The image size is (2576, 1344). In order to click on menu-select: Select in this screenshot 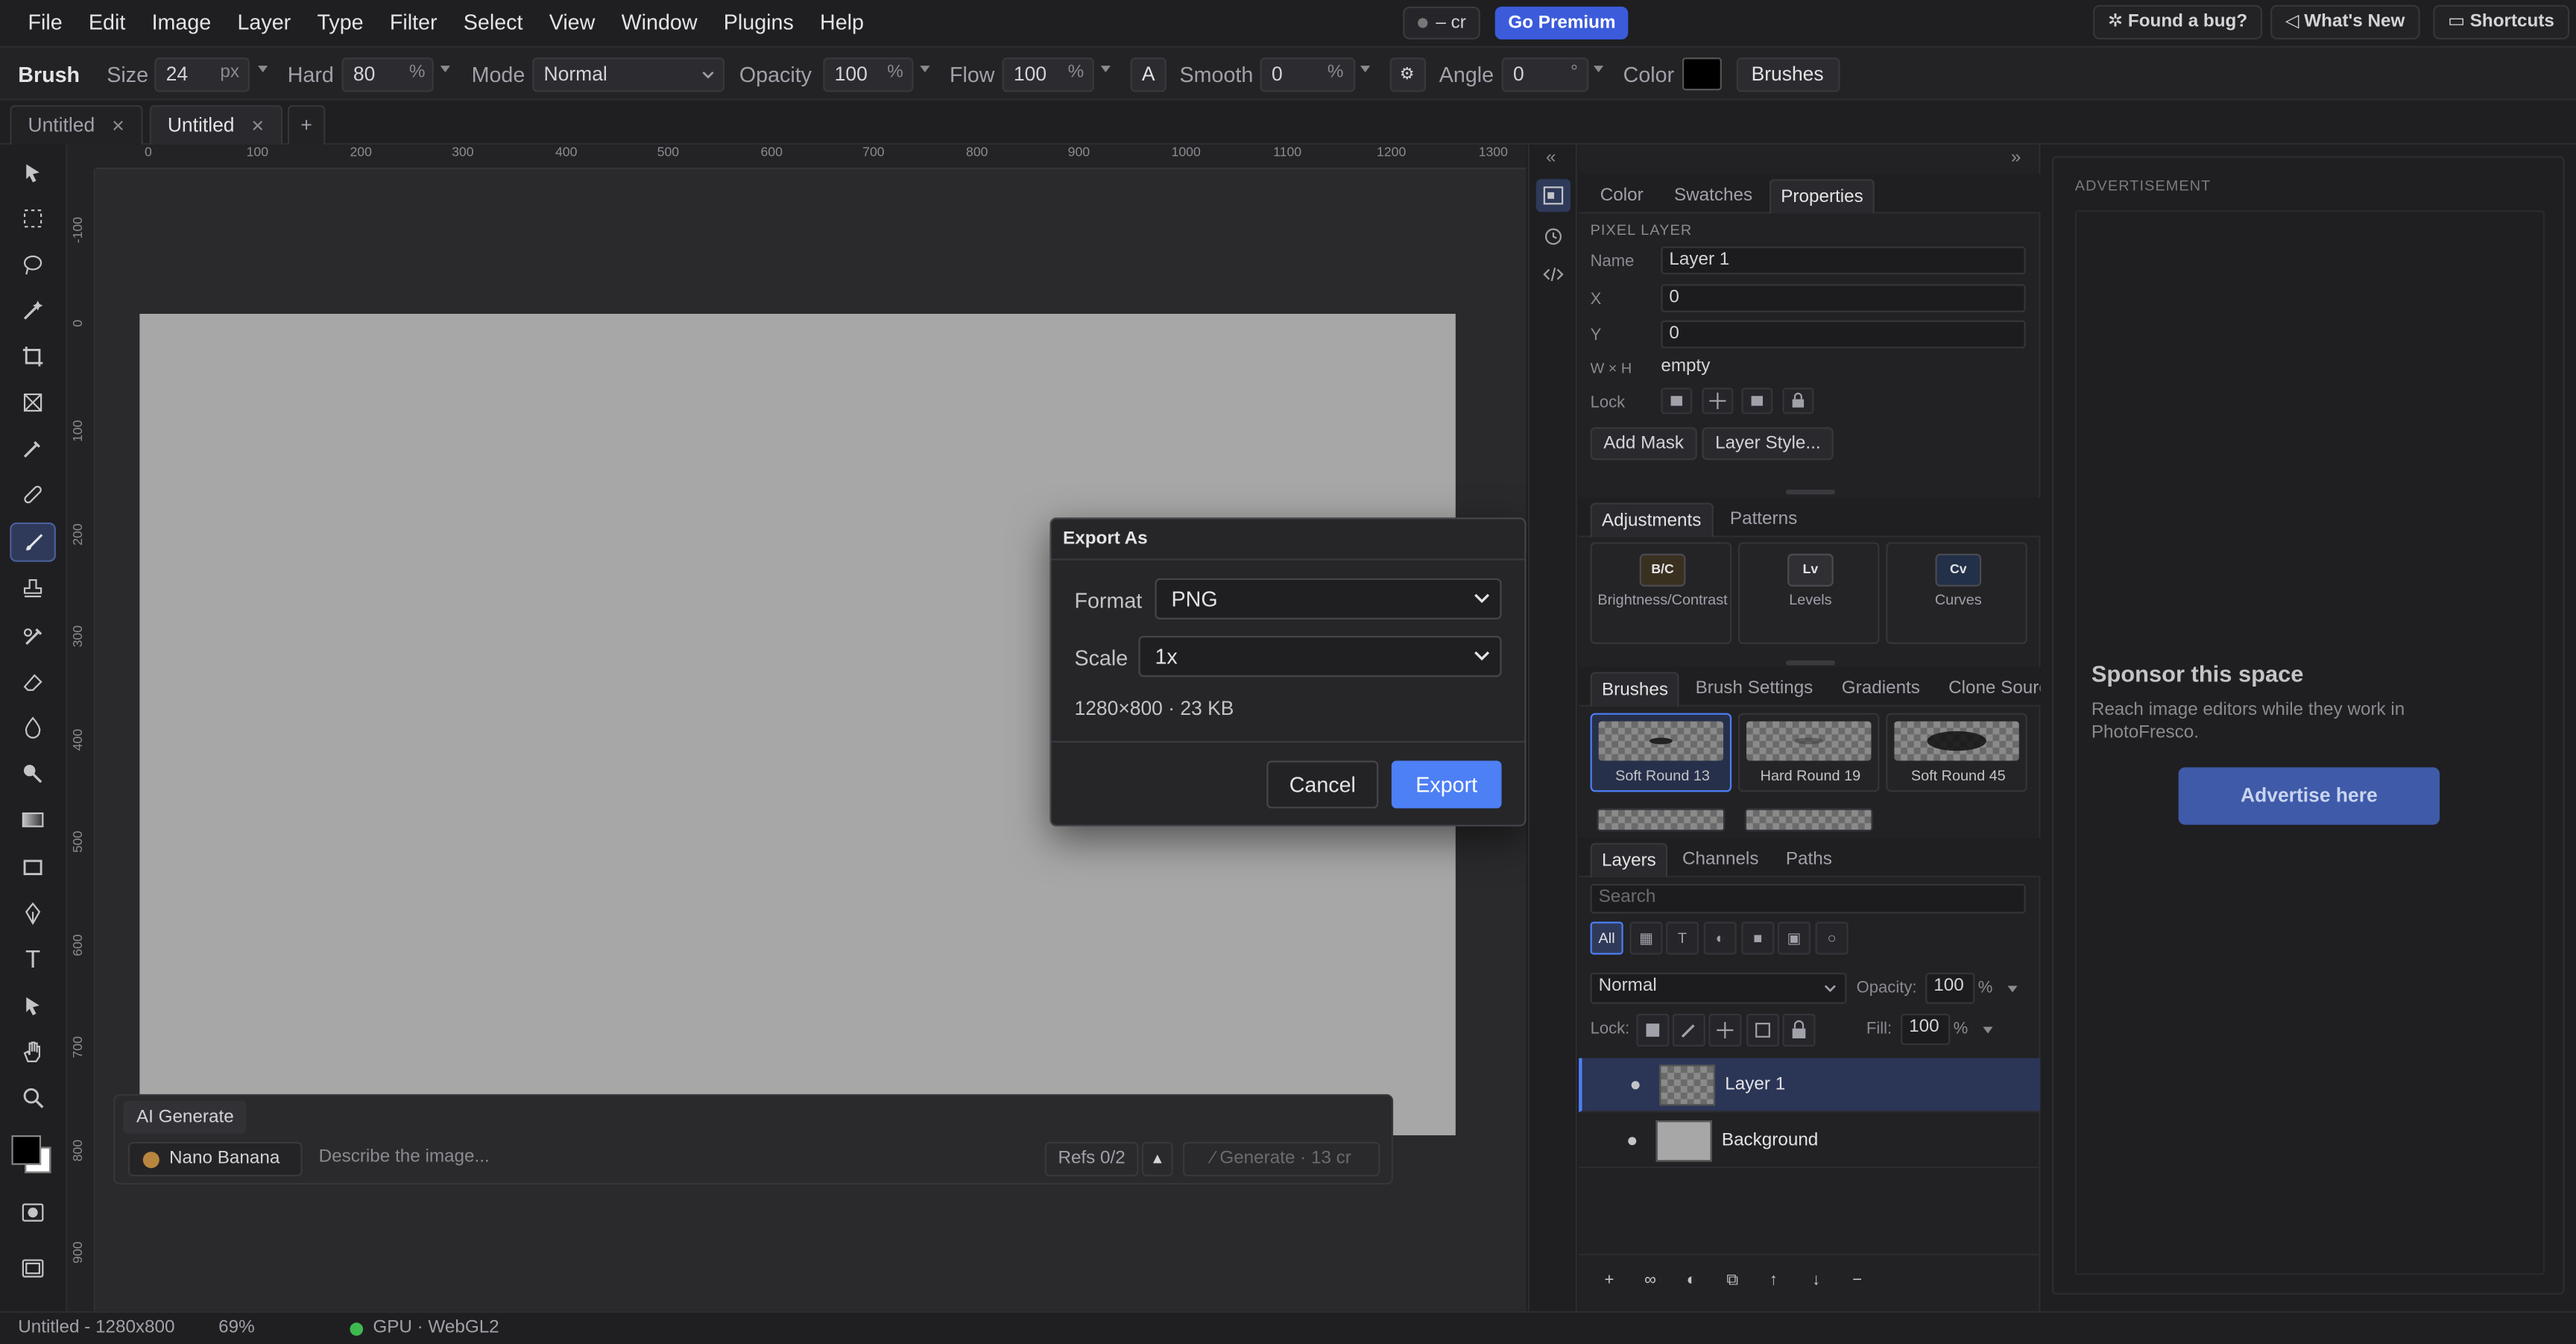, I will do `click(493, 23)`.